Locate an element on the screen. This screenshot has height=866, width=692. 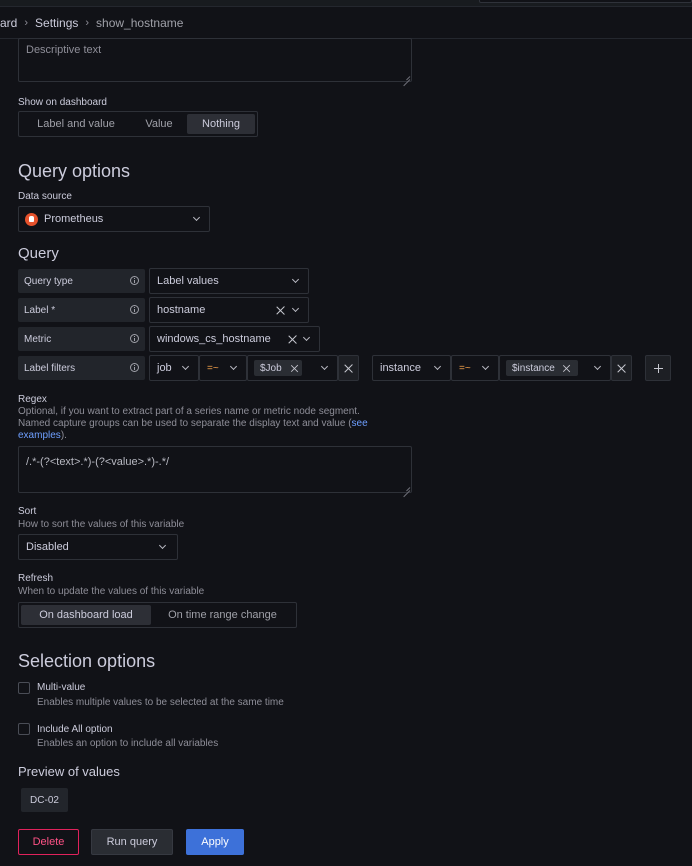
regex-desc-end: ). is located at coordinates (63, 435).